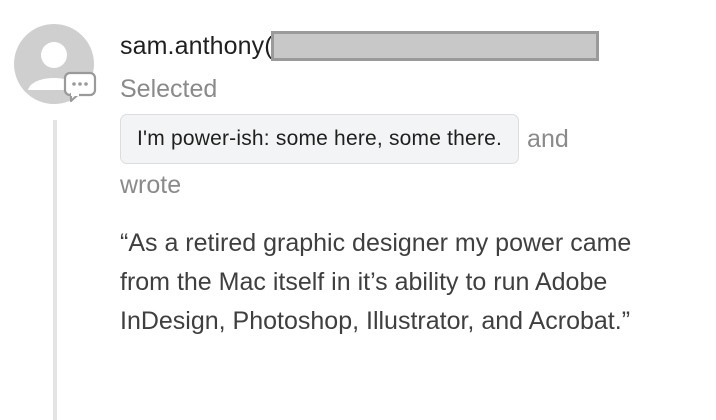  I want to click on selected-label: Selected, so click(169, 89).